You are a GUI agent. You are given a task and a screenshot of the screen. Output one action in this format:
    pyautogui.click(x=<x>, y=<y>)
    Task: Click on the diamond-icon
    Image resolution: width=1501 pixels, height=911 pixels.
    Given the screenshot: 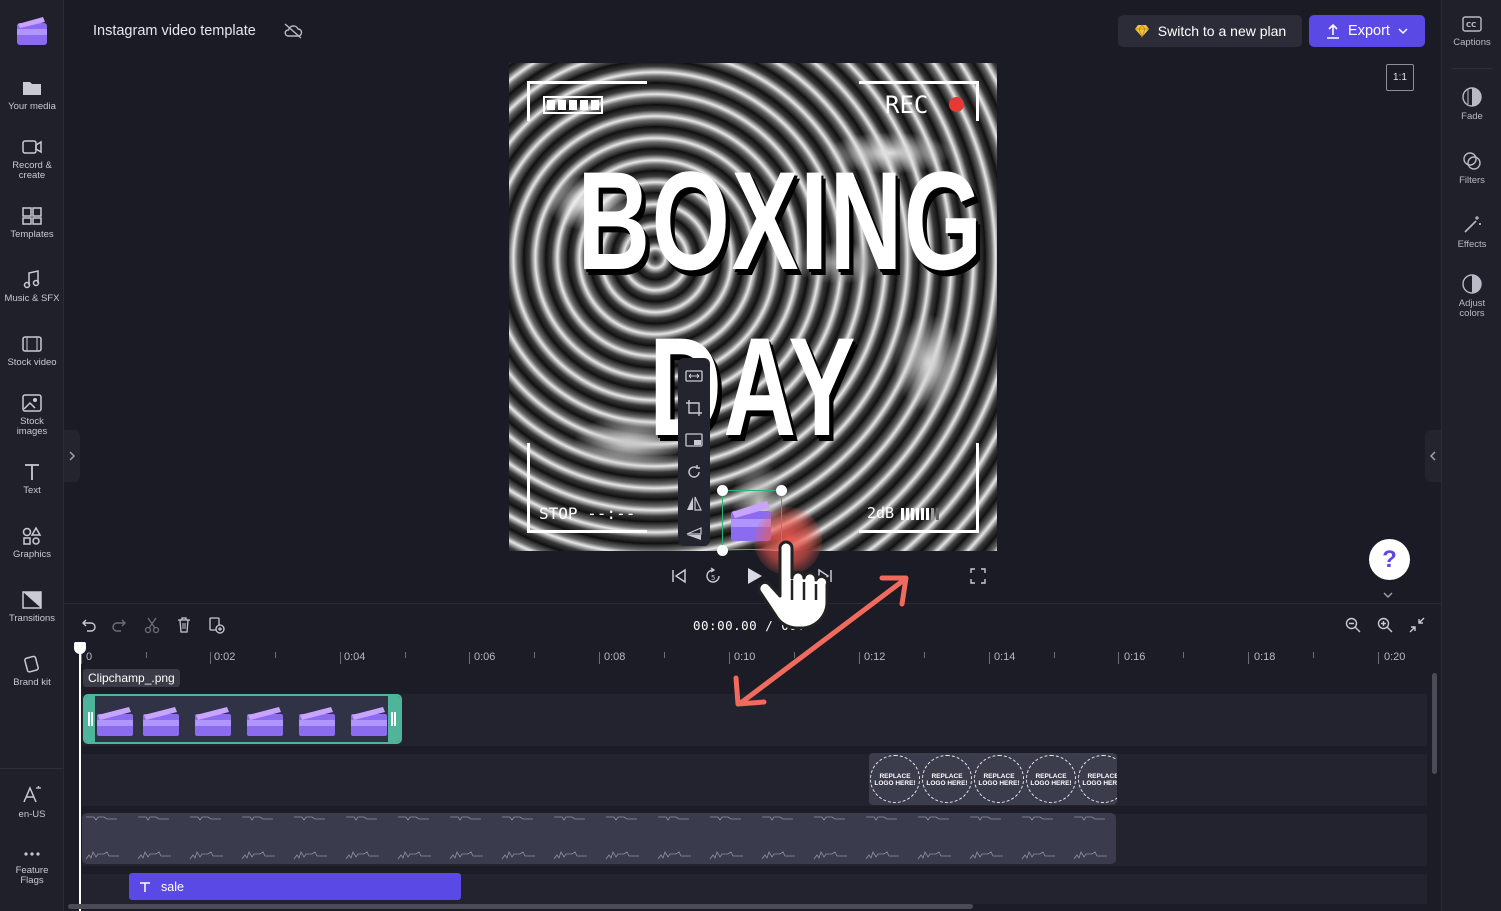 What is the action you would take?
    pyautogui.click(x=1141, y=31)
    